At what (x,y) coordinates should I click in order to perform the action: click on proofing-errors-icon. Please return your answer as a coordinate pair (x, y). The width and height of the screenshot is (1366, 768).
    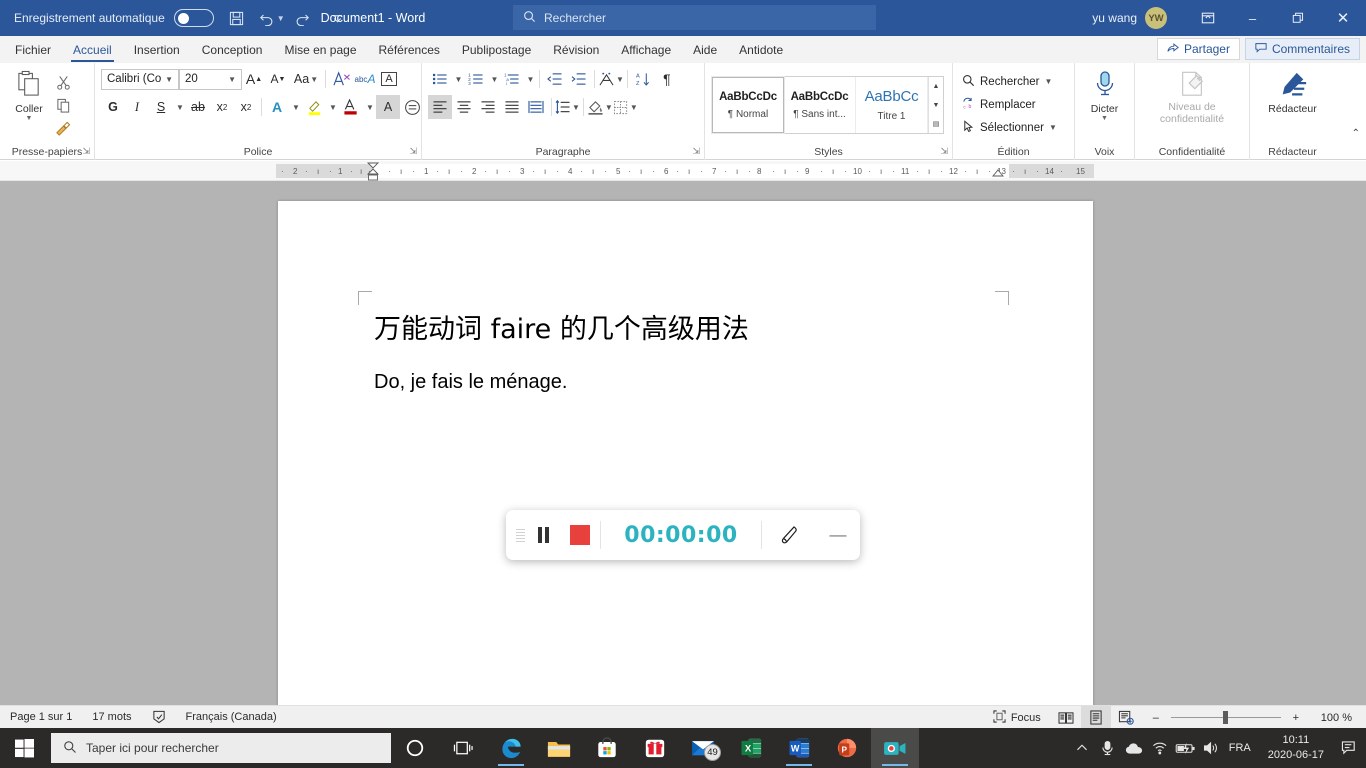
    Looking at the image, I should click on (159, 717).